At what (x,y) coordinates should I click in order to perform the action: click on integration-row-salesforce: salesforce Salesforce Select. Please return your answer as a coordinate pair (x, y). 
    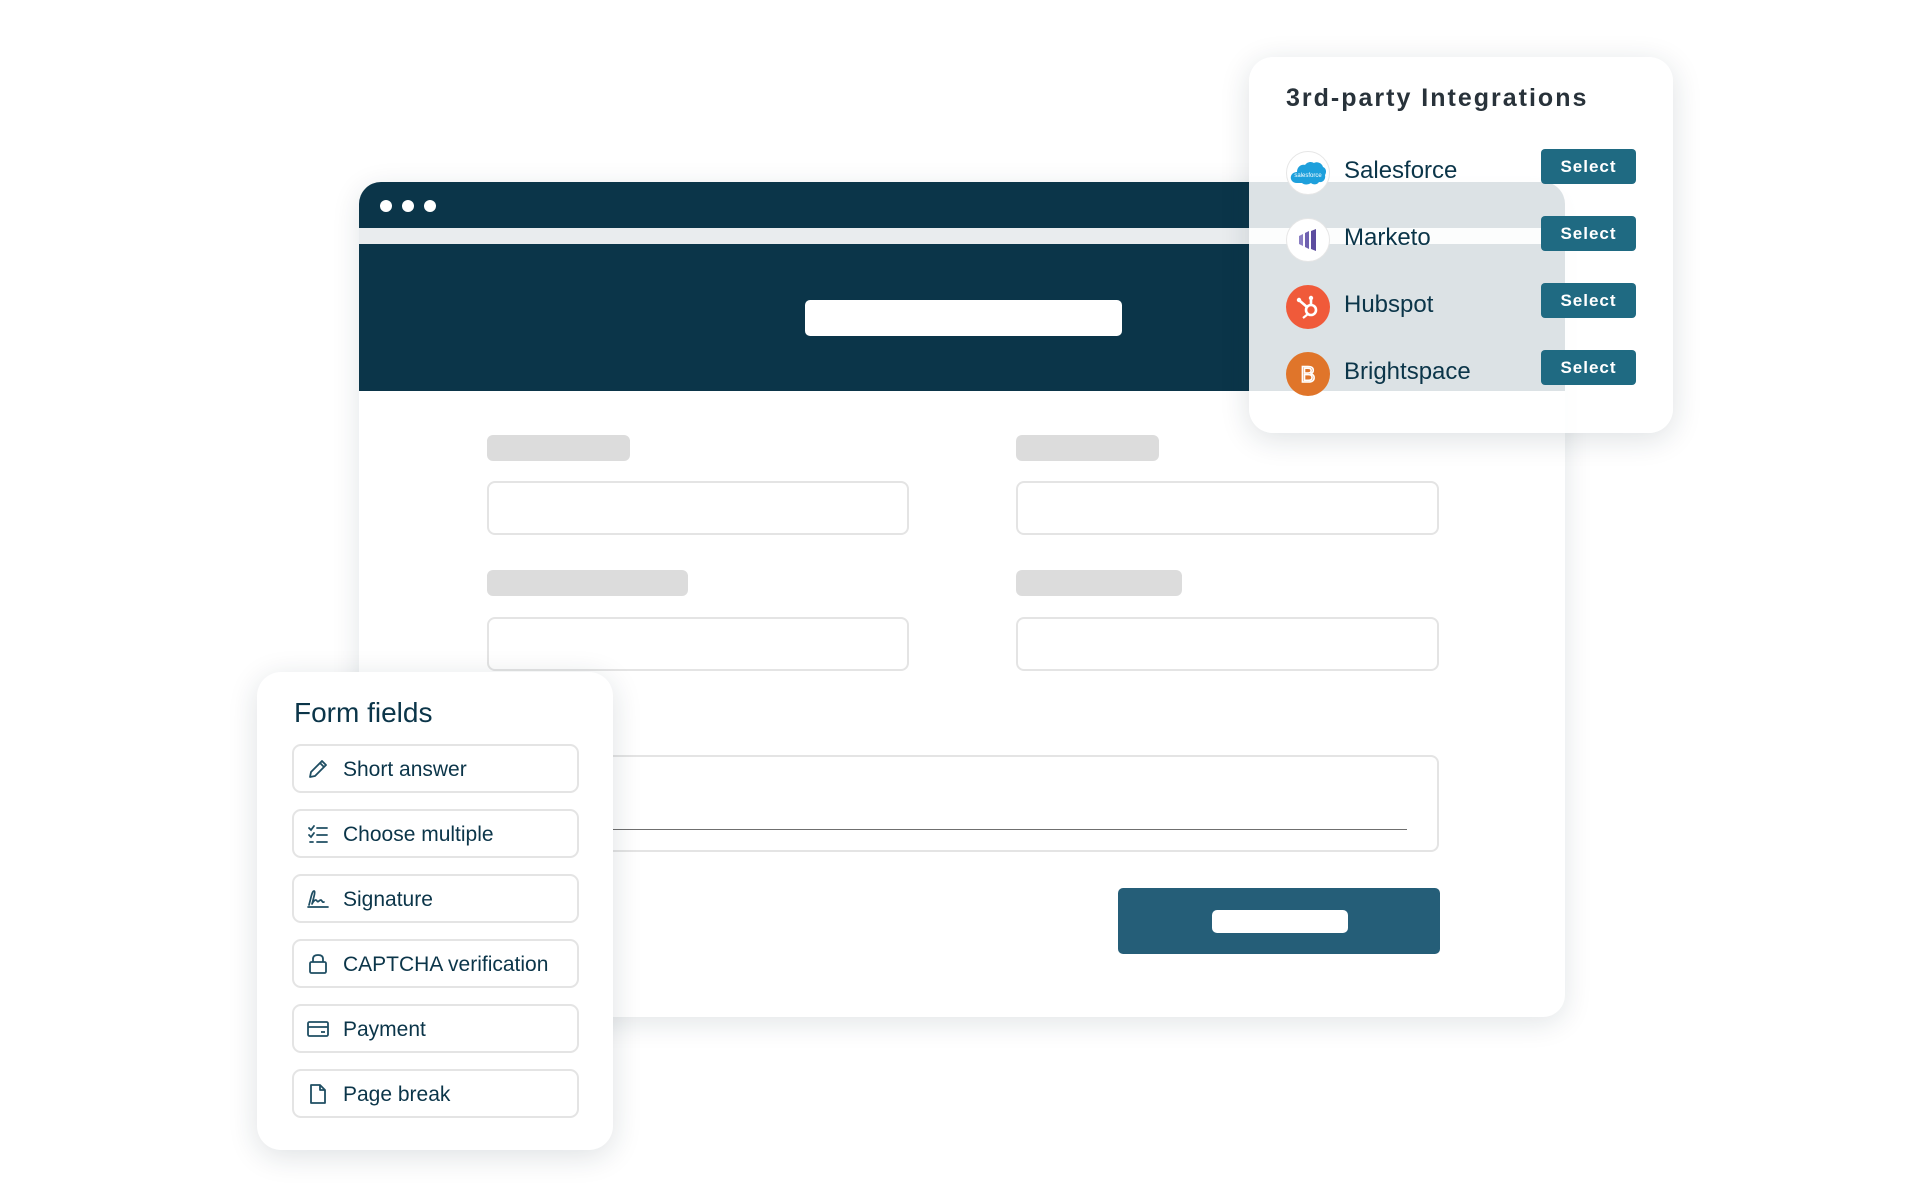
    Looking at the image, I should click on (1466, 172).